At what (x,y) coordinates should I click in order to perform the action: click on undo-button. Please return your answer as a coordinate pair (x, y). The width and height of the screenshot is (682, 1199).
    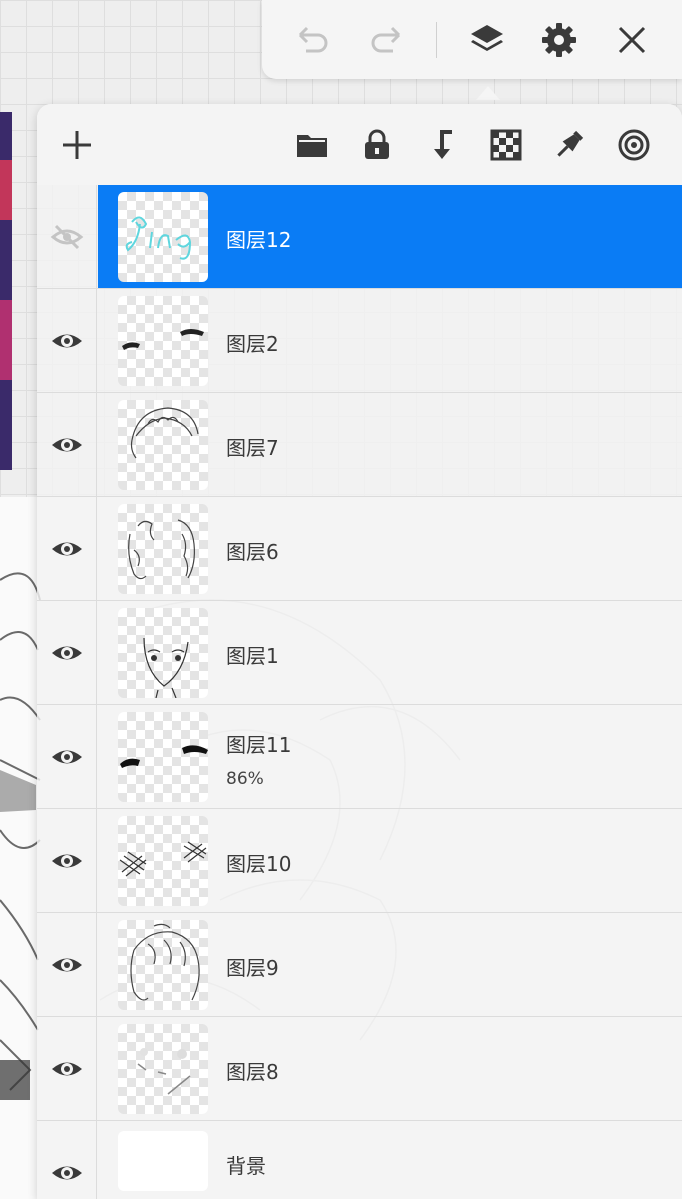
    Looking at the image, I should click on (312, 40).